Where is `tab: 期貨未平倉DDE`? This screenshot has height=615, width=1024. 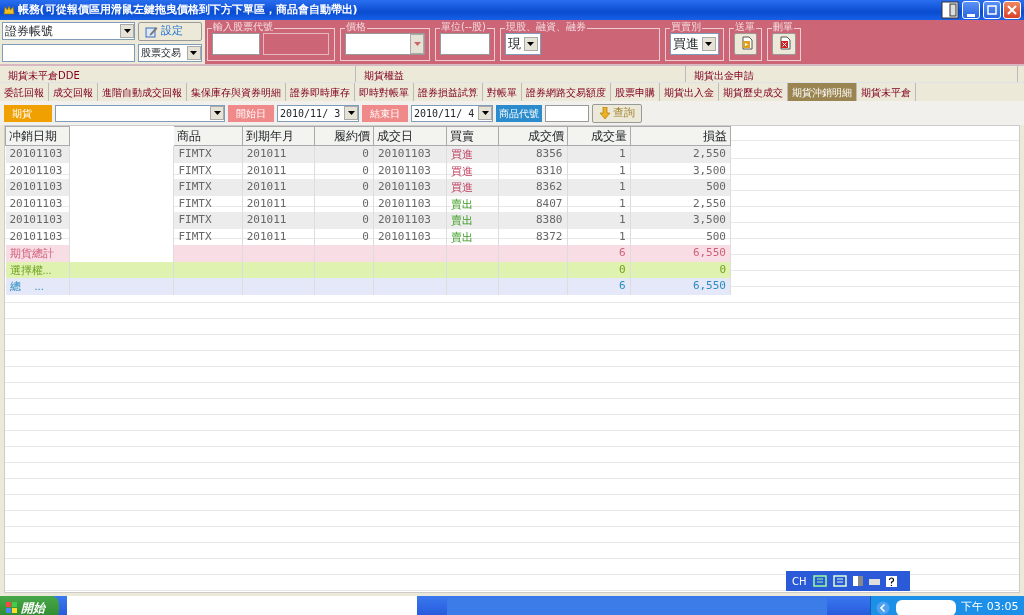
tab: 期貨未平倉DDE is located at coordinates (178, 74).